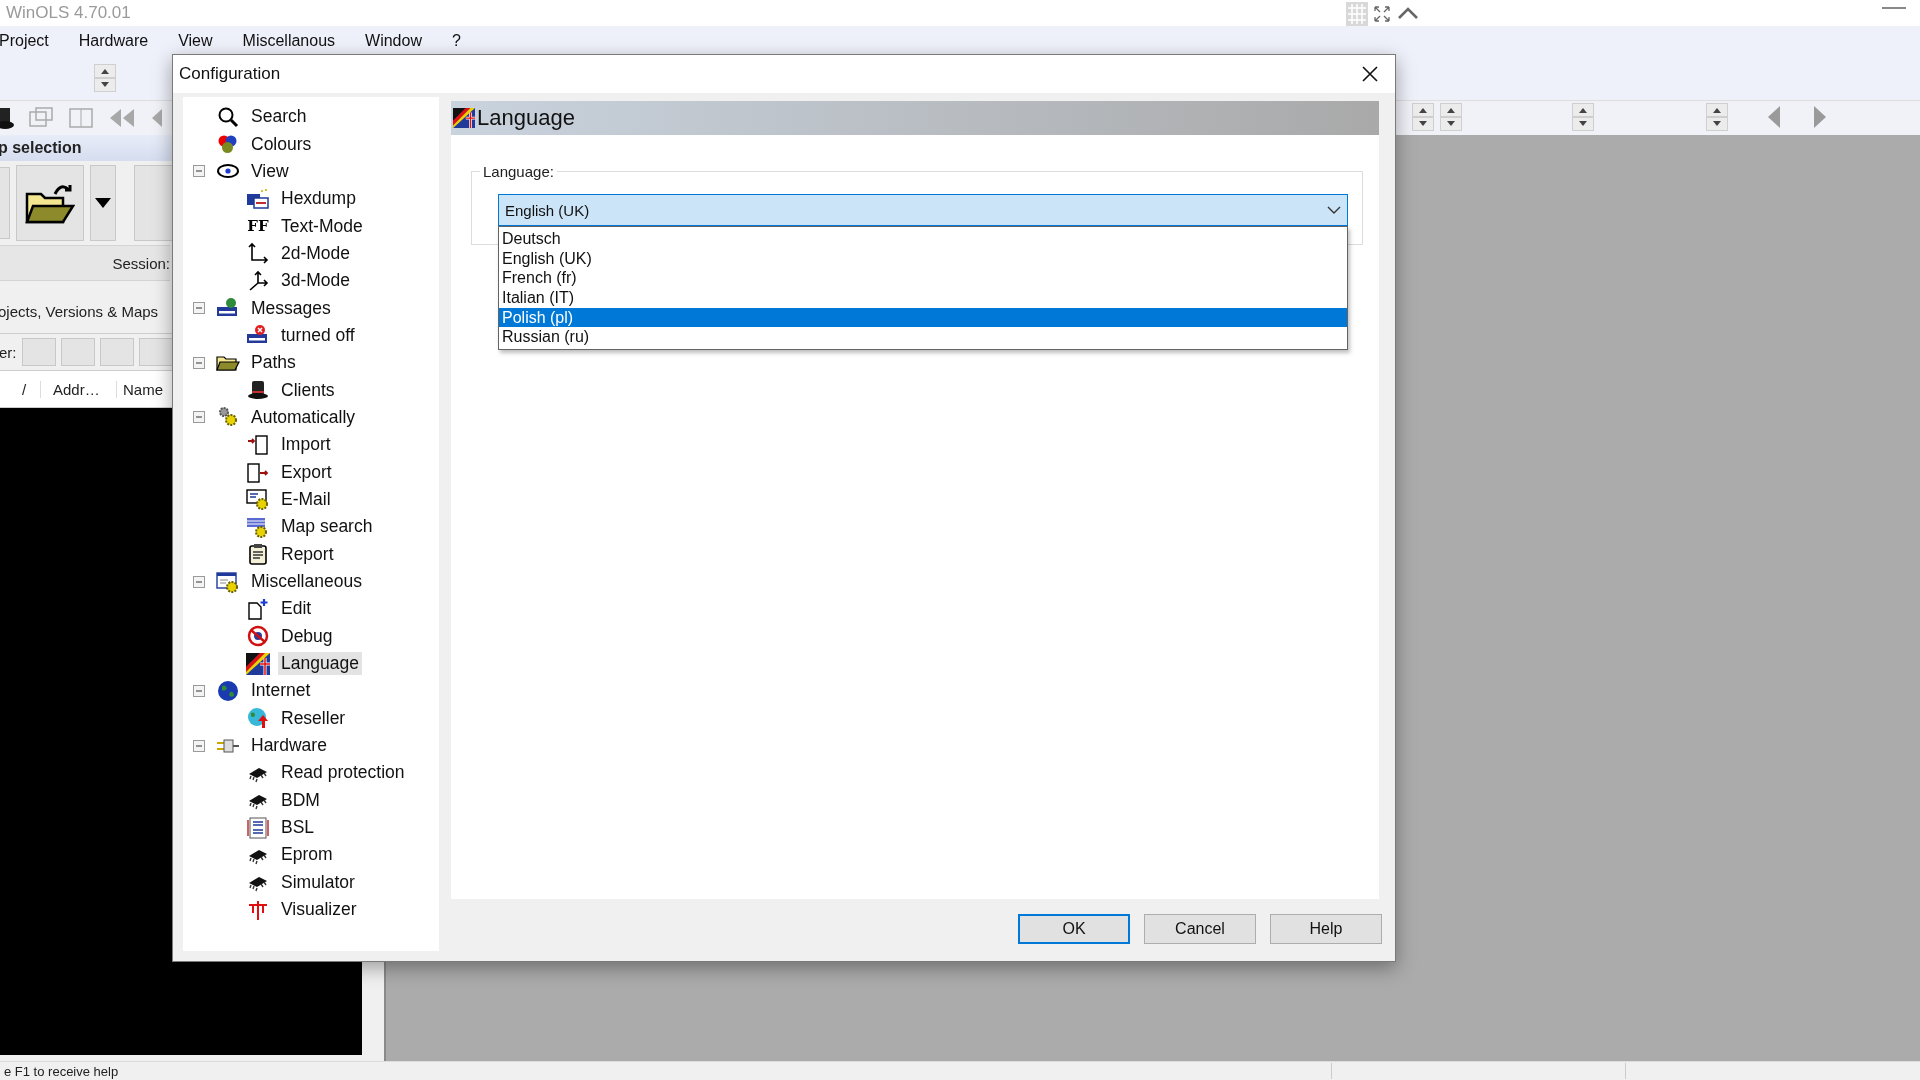 This screenshot has height=1080, width=1920. Describe the element at coordinates (397, 41) in the screenshot. I see `menu-item: Window` at that location.